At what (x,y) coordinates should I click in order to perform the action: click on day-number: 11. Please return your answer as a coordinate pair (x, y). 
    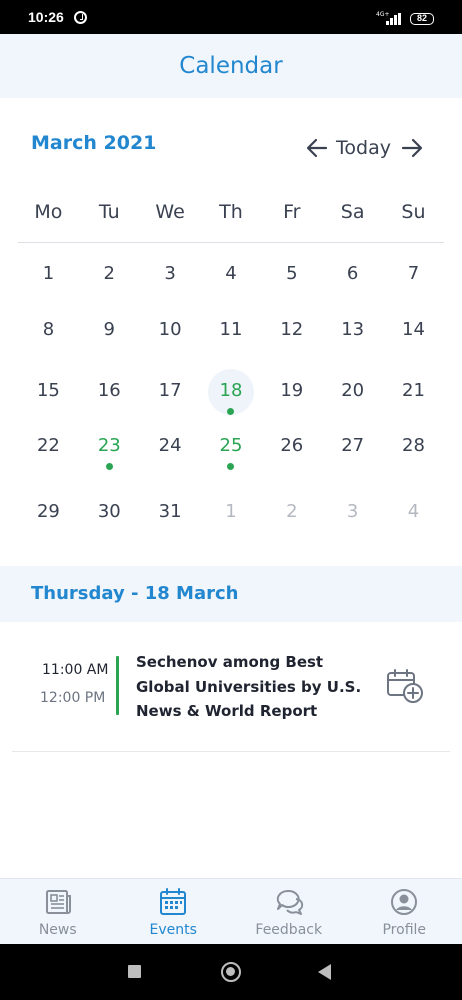
    Looking at the image, I should click on (231, 329).